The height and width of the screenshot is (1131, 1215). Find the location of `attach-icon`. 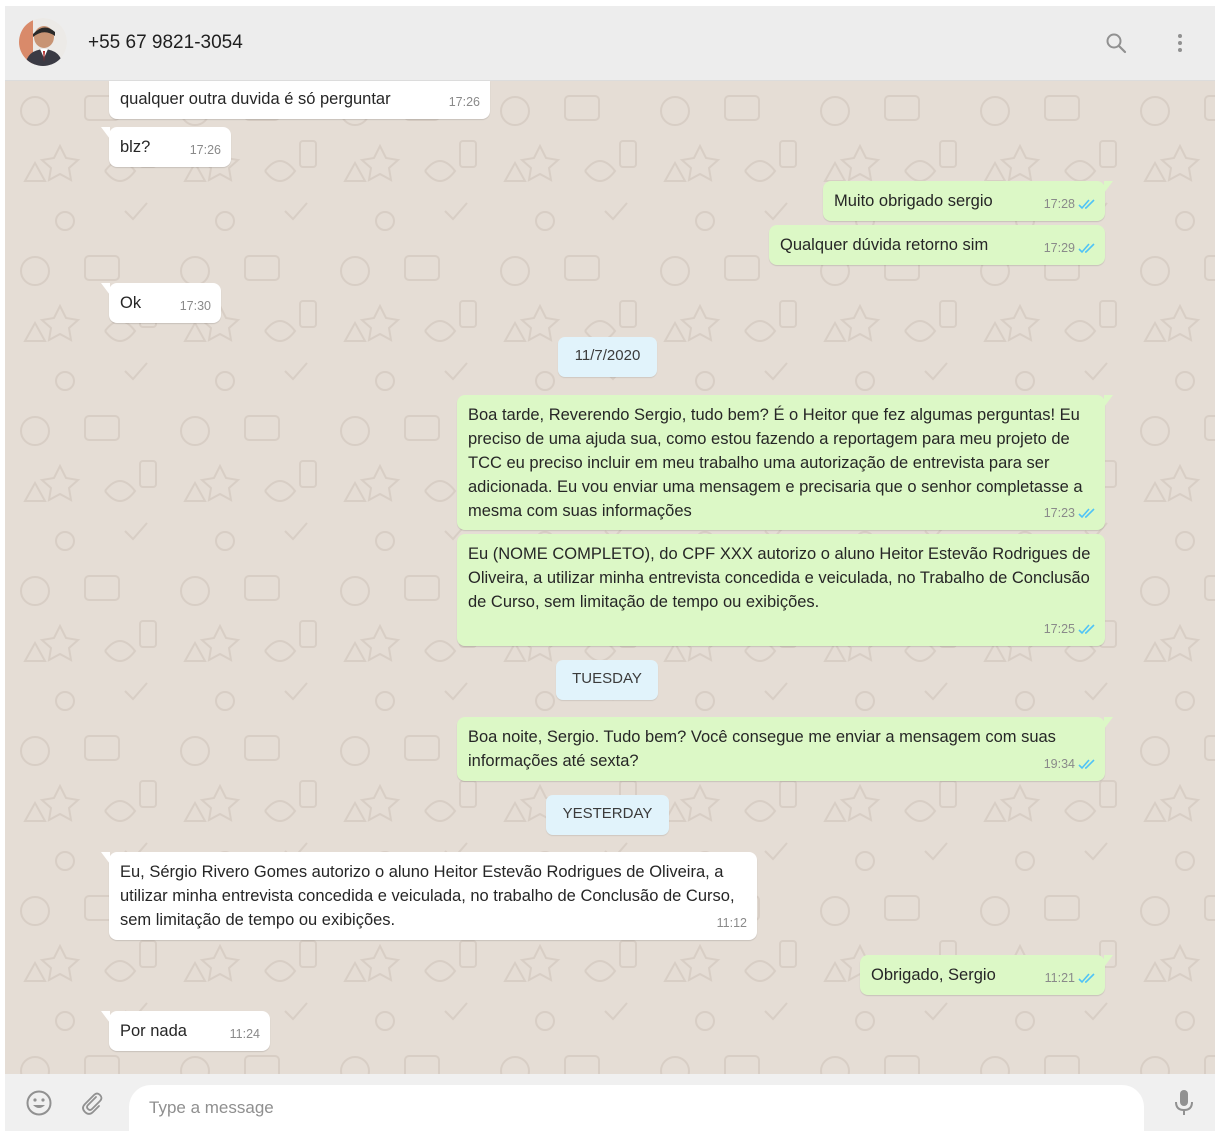

attach-icon is located at coordinates (92, 1103).